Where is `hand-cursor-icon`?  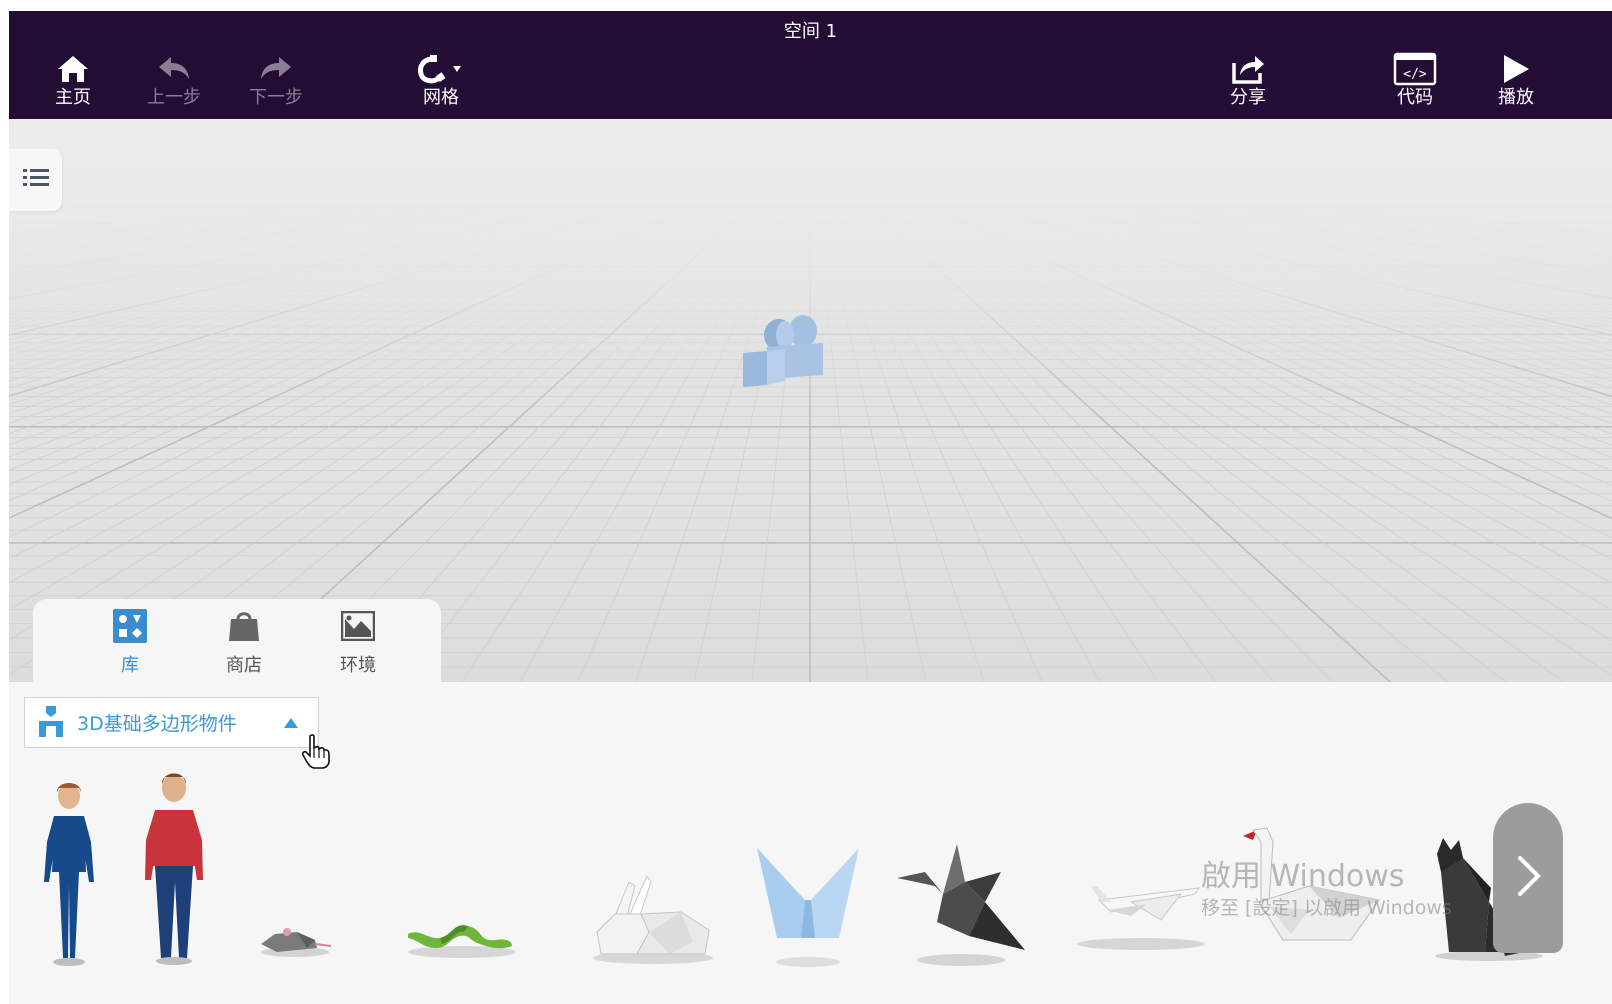
hand-cursor-icon is located at coordinates (316, 754).